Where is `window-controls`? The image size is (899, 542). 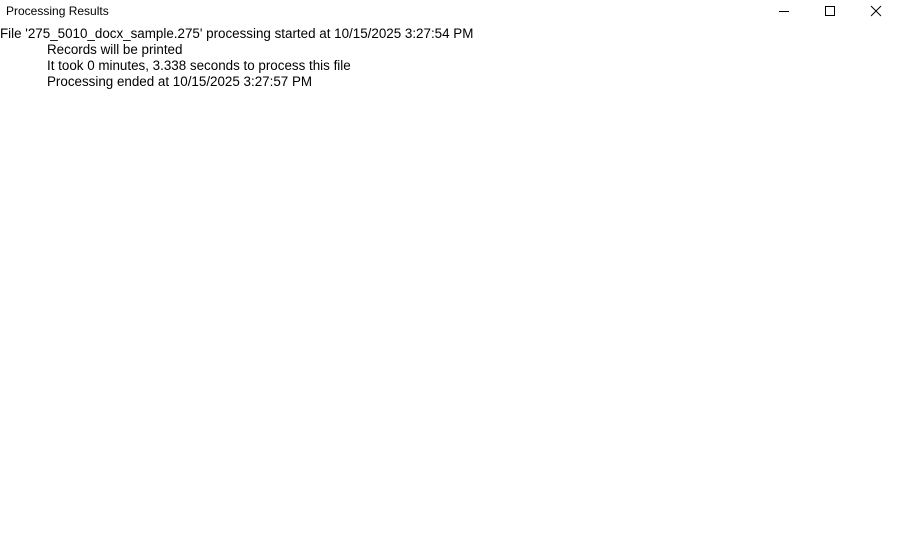
window-controls is located at coordinates (830, 11).